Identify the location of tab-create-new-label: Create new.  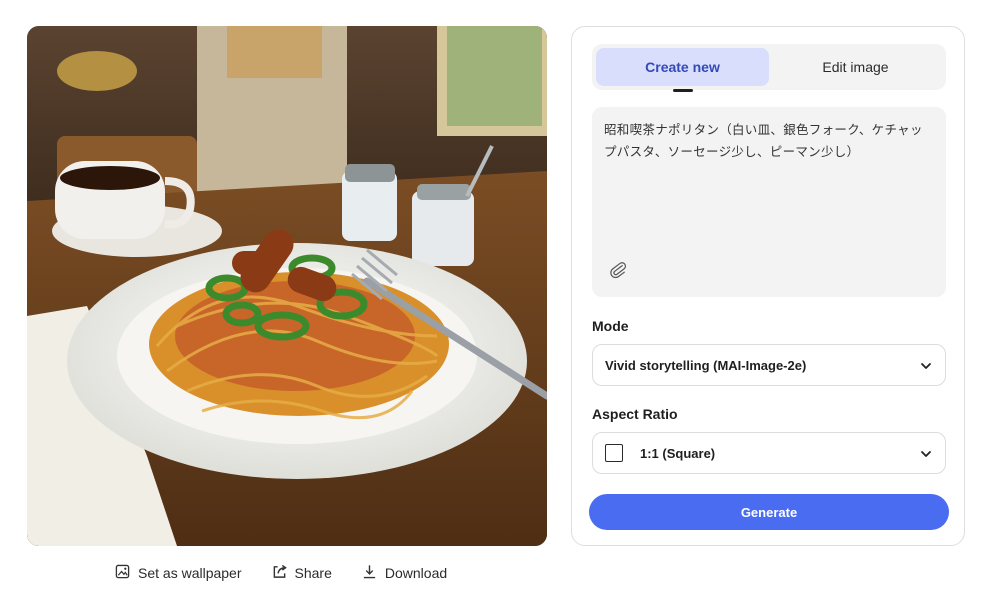
(682, 67).